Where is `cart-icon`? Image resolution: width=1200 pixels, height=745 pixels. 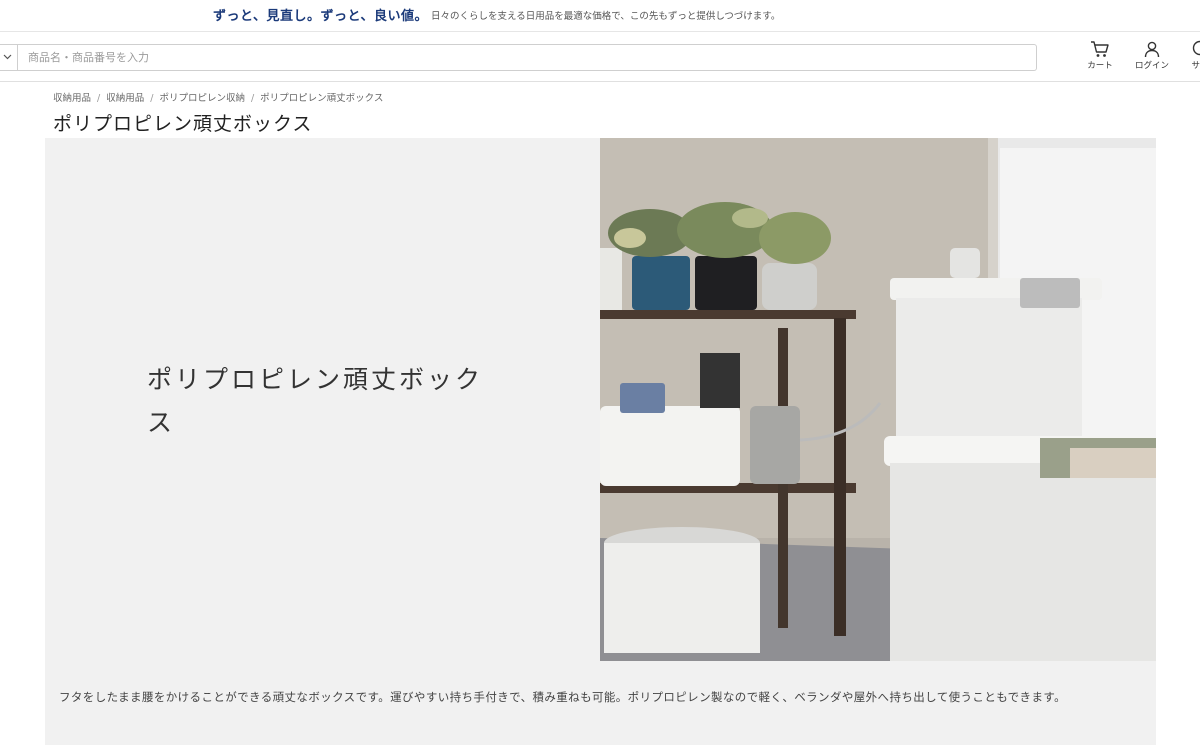
cart-icon is located at coordinates (1100, 49).